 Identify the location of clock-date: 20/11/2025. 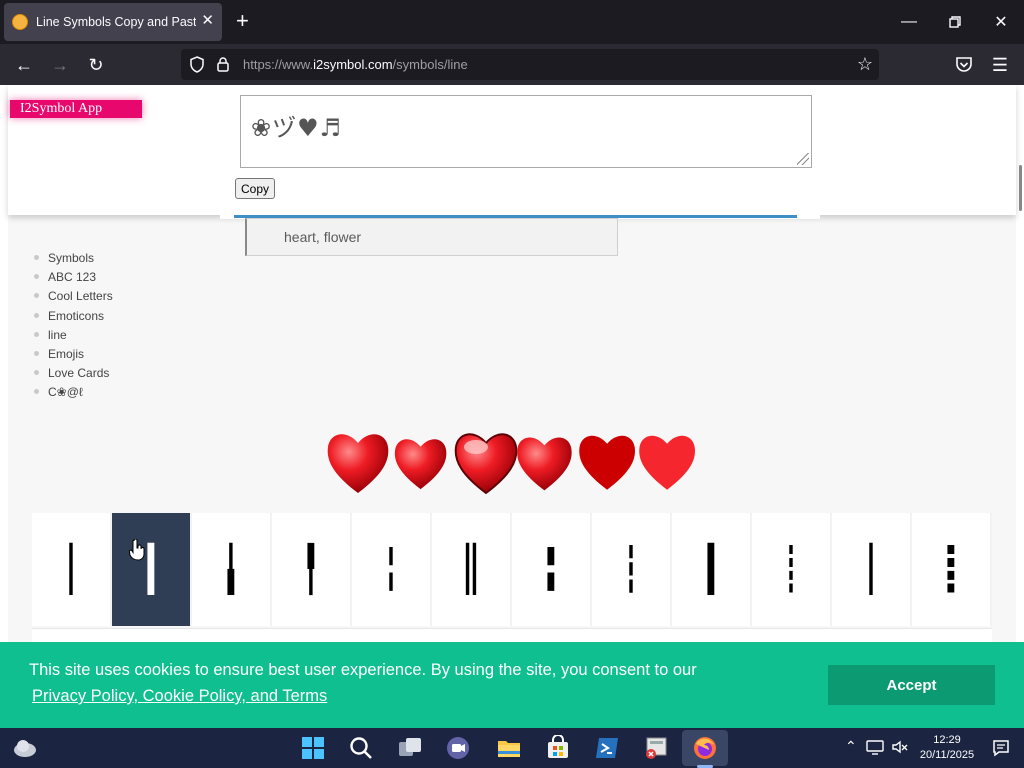
(947, 755).